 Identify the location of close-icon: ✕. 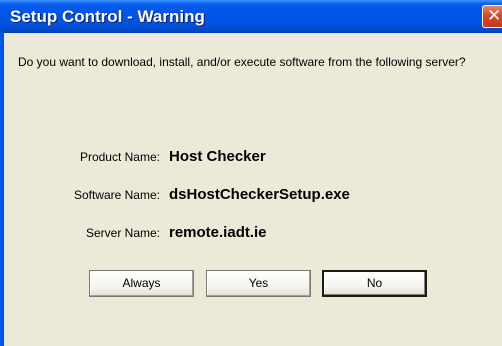
(494, 16).